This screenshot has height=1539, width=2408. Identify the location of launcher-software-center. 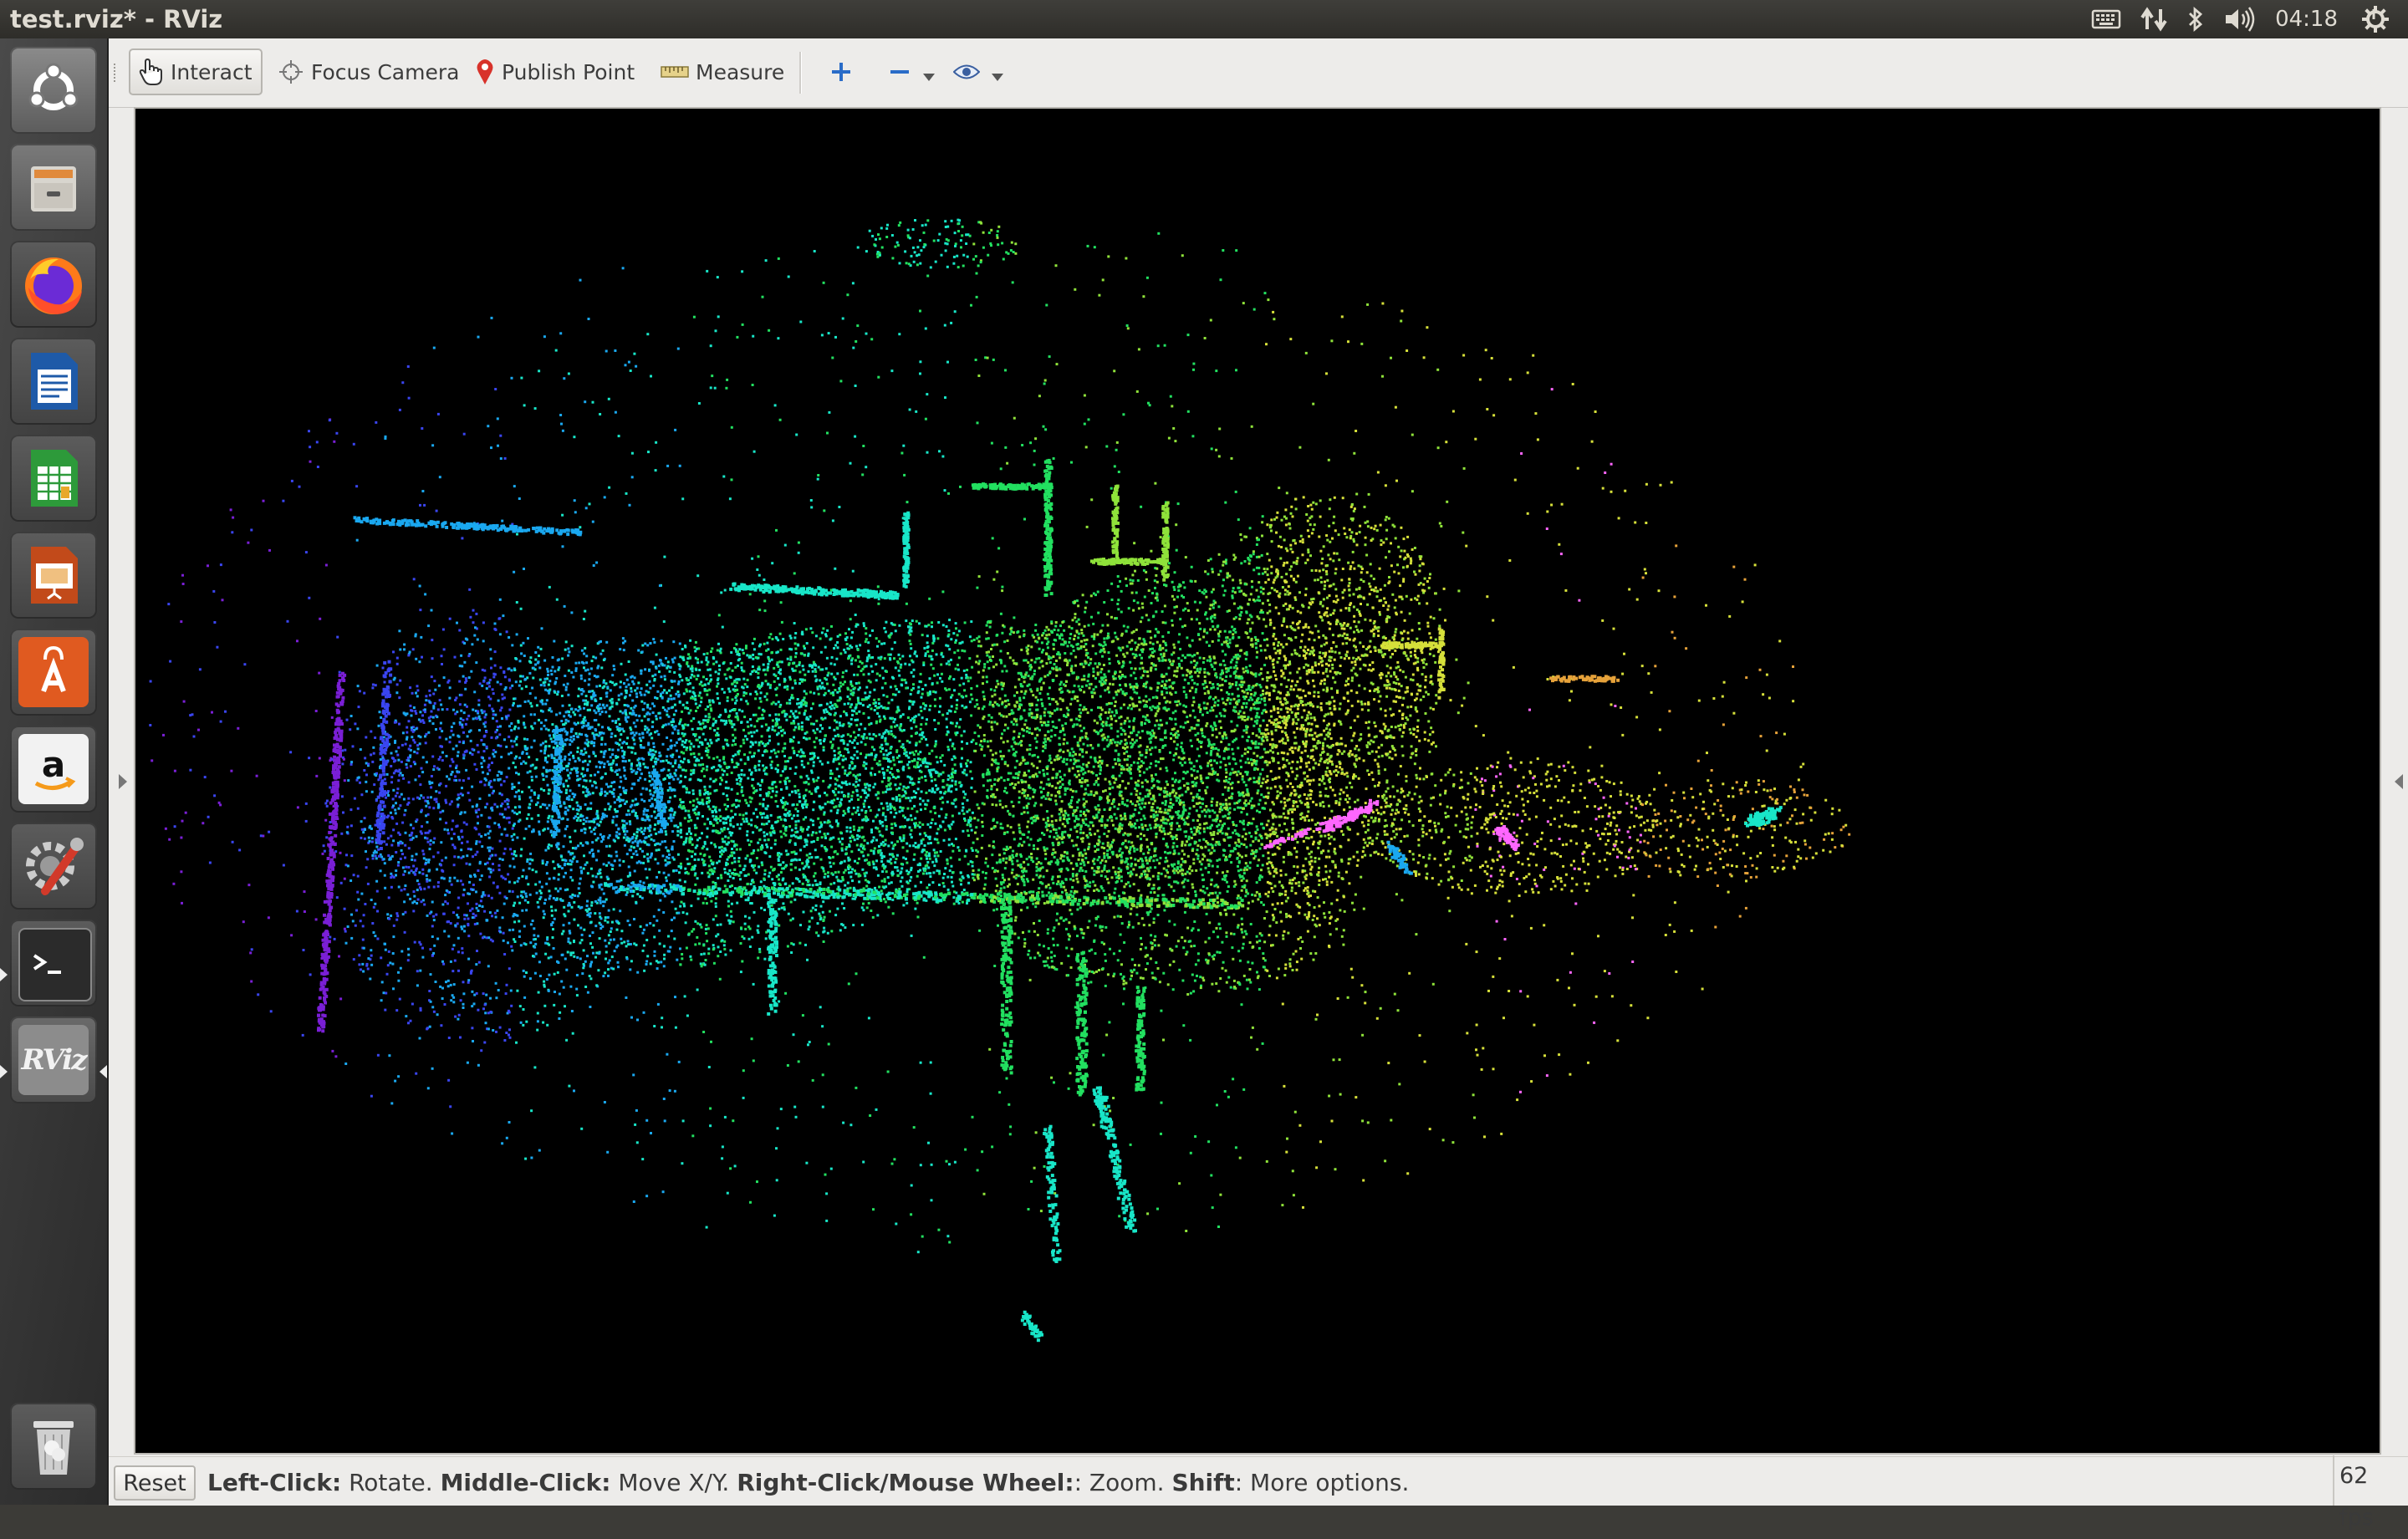
(54, 673).